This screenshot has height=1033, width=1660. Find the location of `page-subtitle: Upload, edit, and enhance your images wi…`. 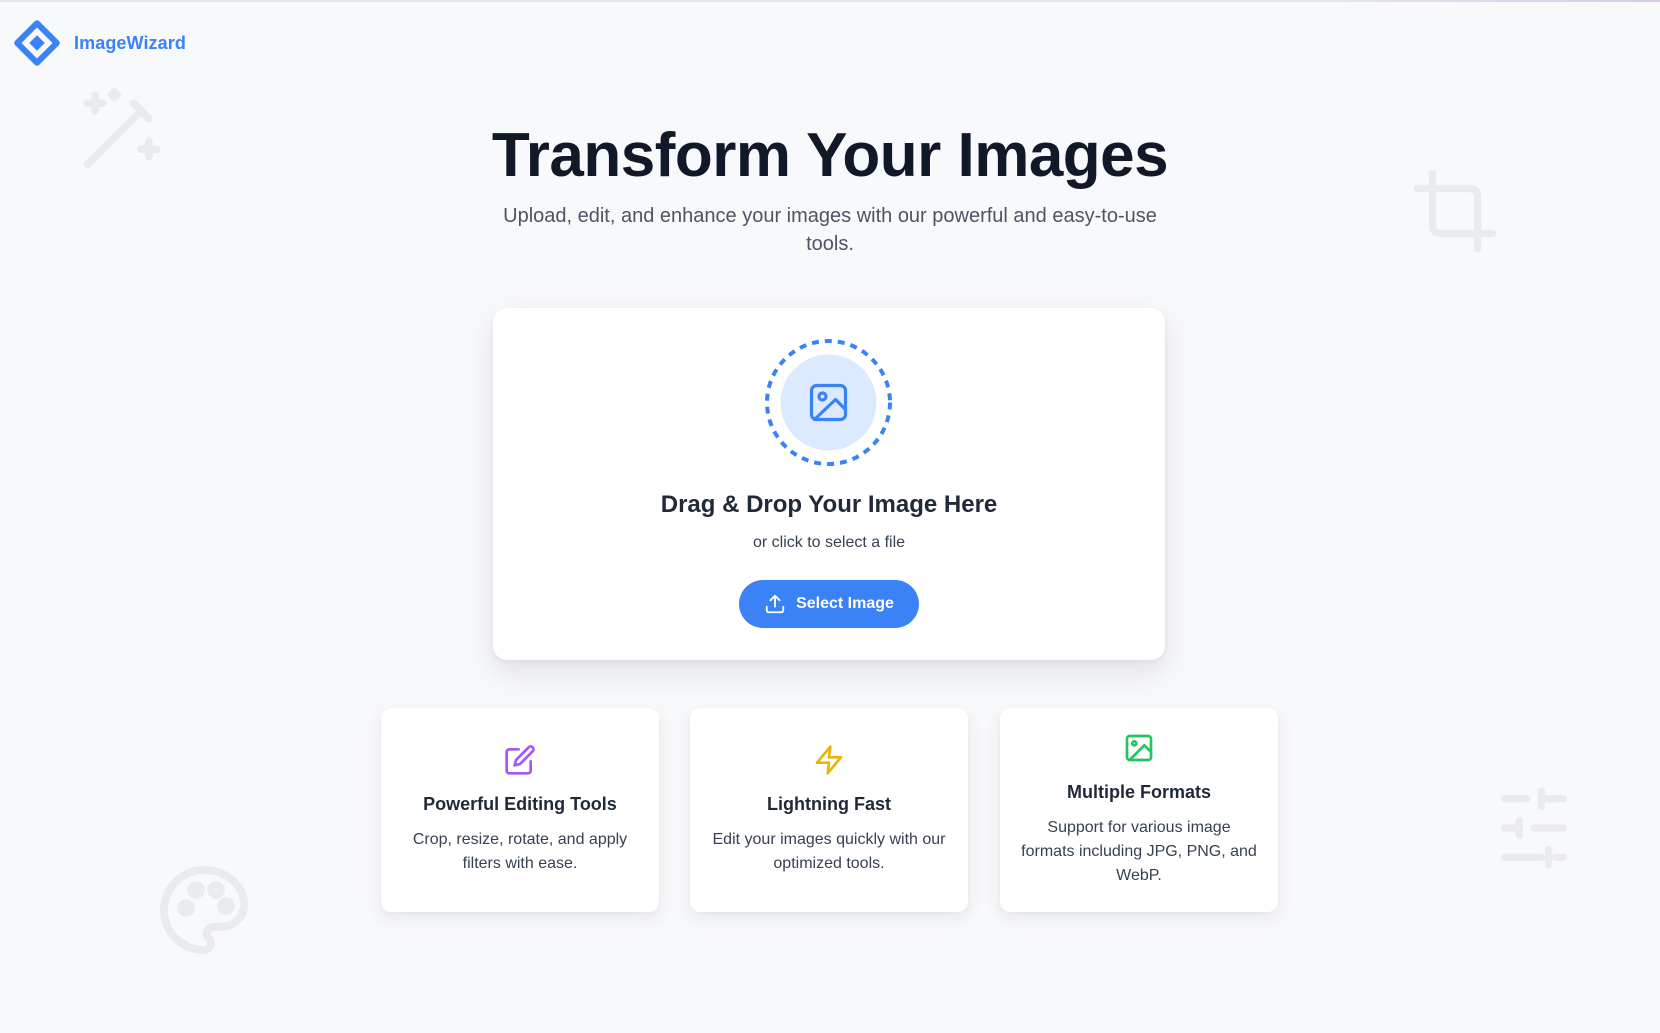

page-subtitle: Upload, edit, and enhance your images wi… is located at coordinates (830, 230).